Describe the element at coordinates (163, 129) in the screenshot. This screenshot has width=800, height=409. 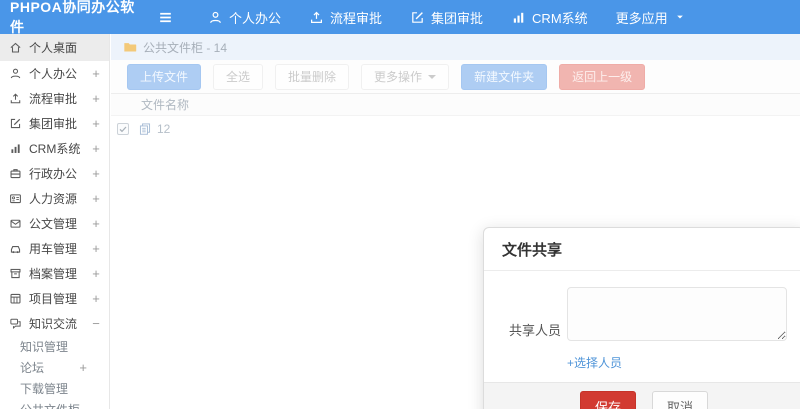
I see `file-name: 12` at that location.